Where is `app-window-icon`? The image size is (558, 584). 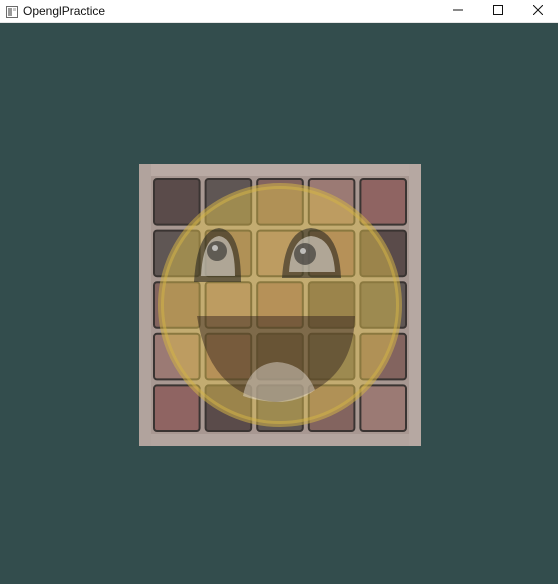 app-window-icon is located at coordinates (12, 11).